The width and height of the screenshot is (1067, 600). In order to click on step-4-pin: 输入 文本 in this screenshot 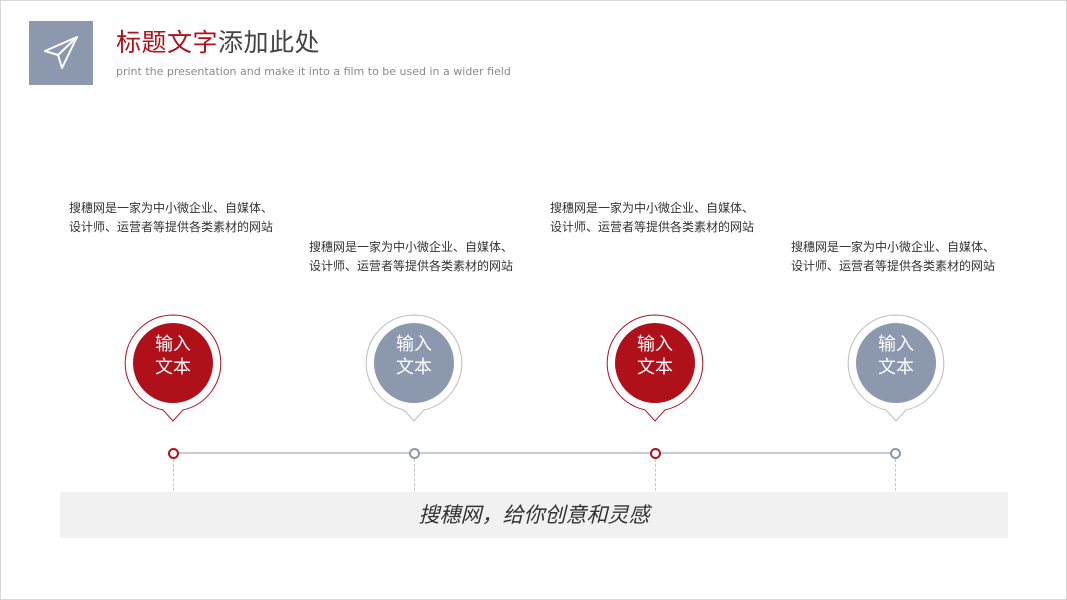, I will do `click(896, 369)`.